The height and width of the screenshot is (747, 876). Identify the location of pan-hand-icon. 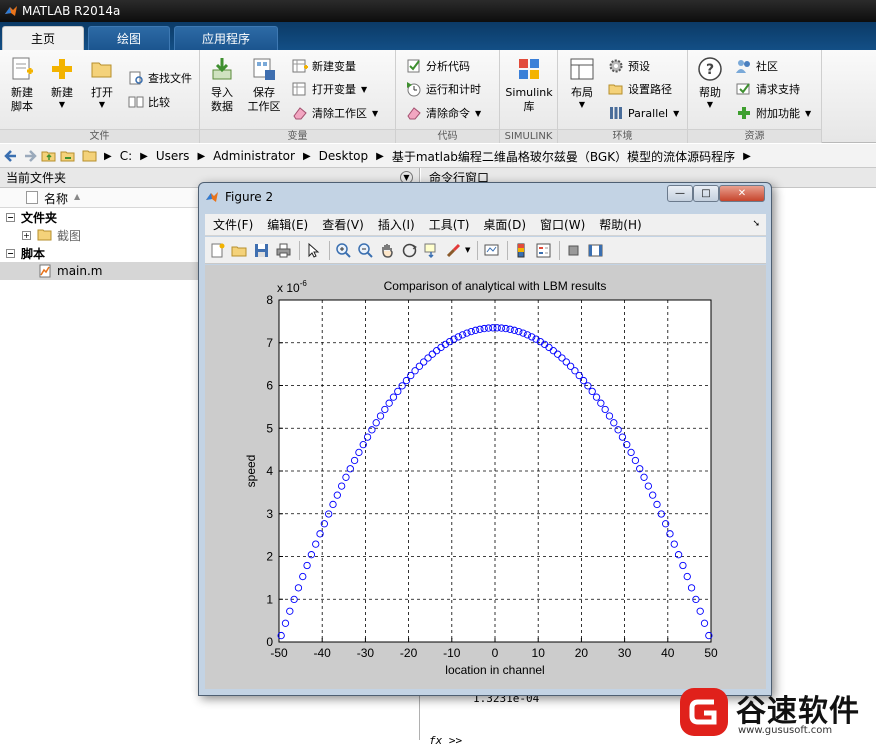
(387, 250).